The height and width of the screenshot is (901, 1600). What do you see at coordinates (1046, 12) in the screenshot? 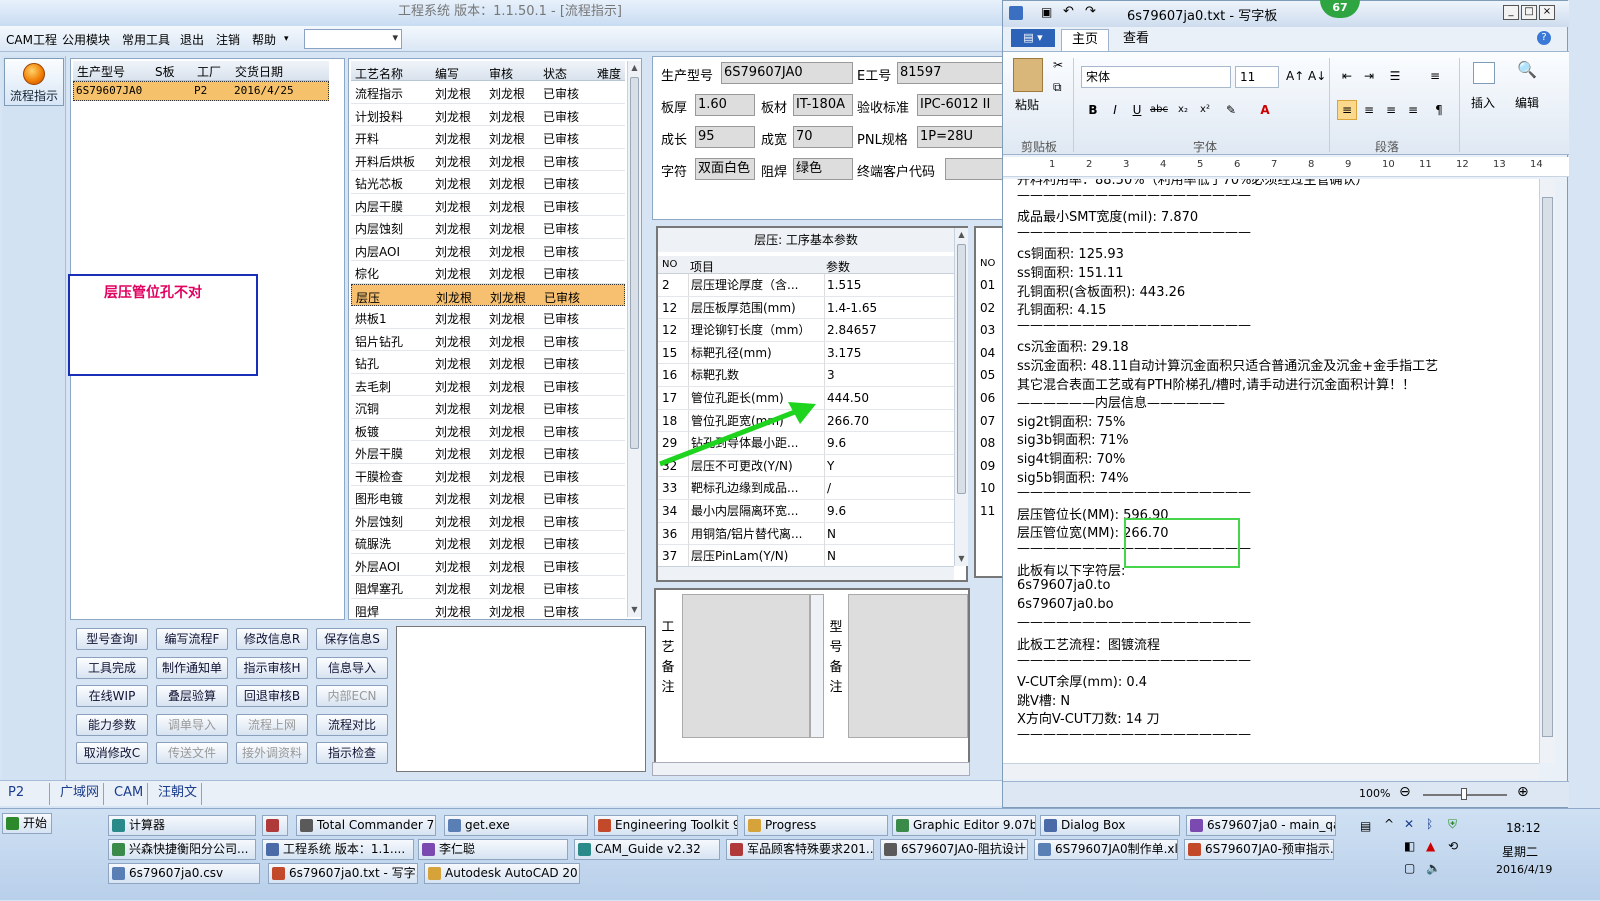
I see `save-icon: ▣` at bounding box center [1046, 12].